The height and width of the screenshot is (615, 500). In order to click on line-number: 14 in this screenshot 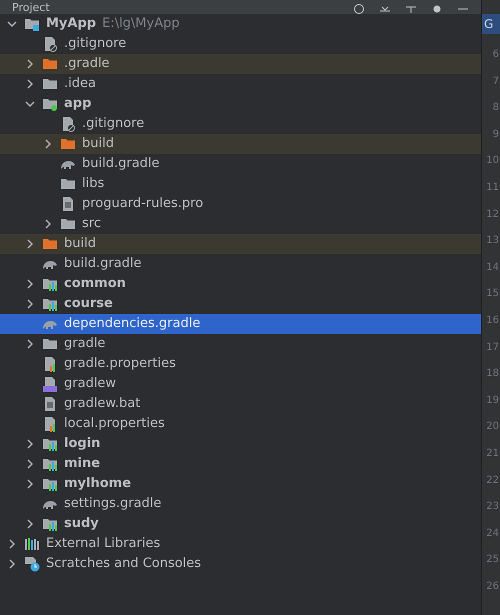, I will do `click(492, 267)`.